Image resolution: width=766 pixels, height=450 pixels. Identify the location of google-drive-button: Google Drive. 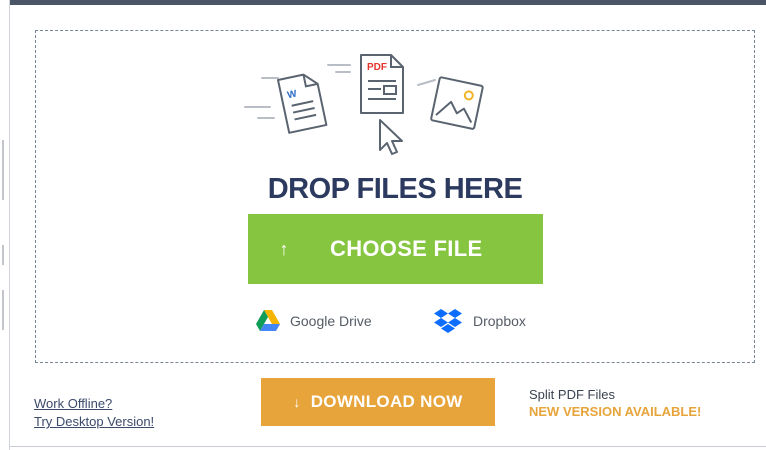
(314, 321).